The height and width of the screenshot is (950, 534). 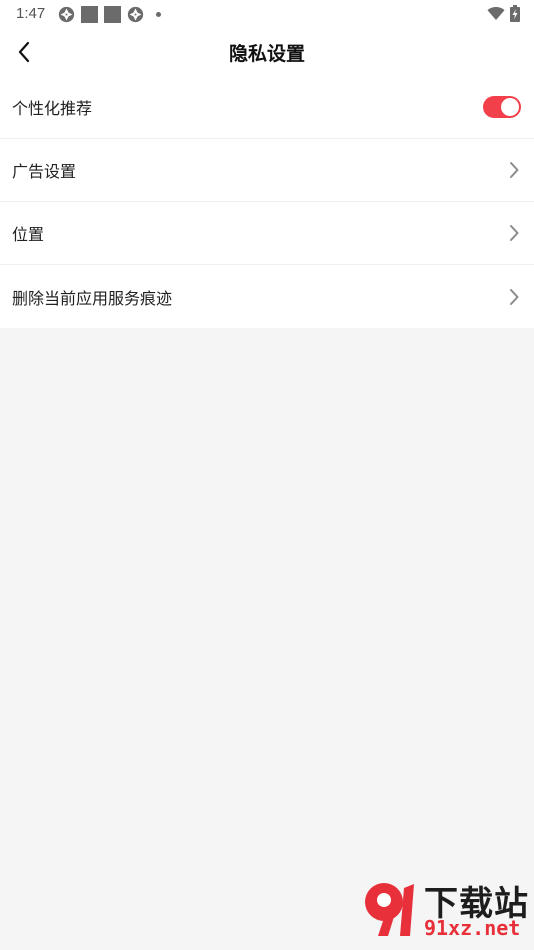 What do you see at coordinates (52, 108) in the screenshot?
I see `settings-row-label: 个性化推荐` at bounding box center [52, 108].